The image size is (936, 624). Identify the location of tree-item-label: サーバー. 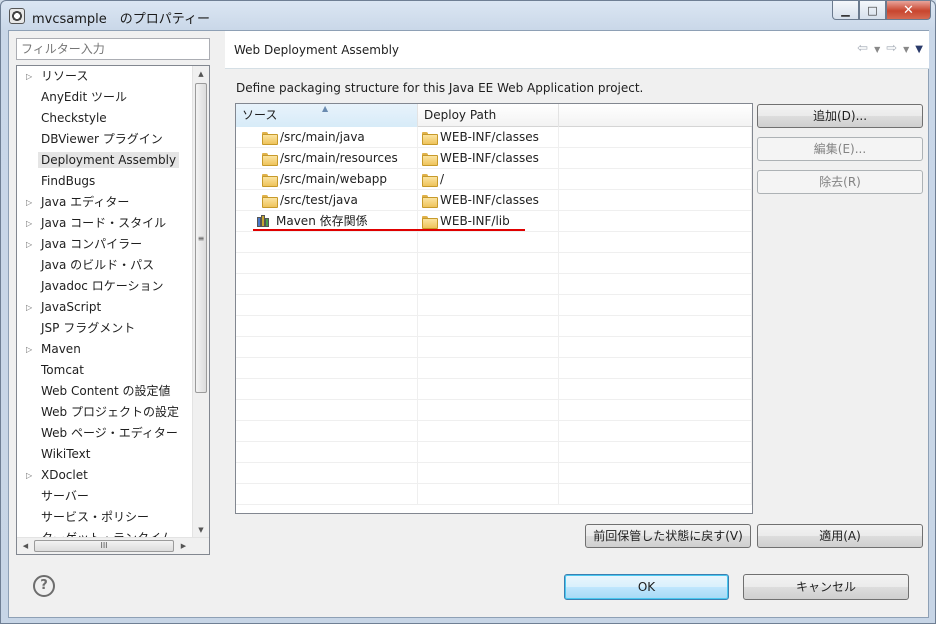
(65, 496).